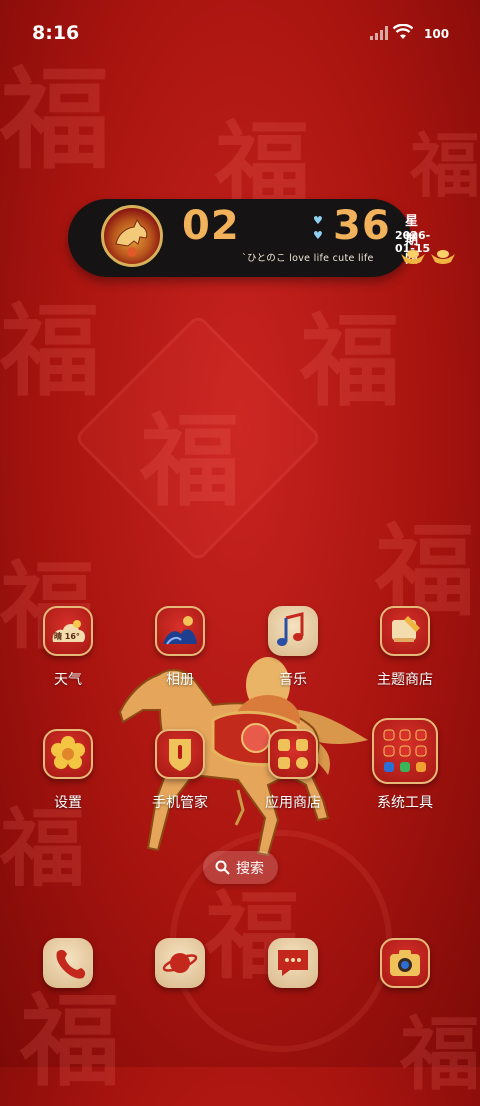  I want to click on clock-minutes: 36, so click(362, 226).